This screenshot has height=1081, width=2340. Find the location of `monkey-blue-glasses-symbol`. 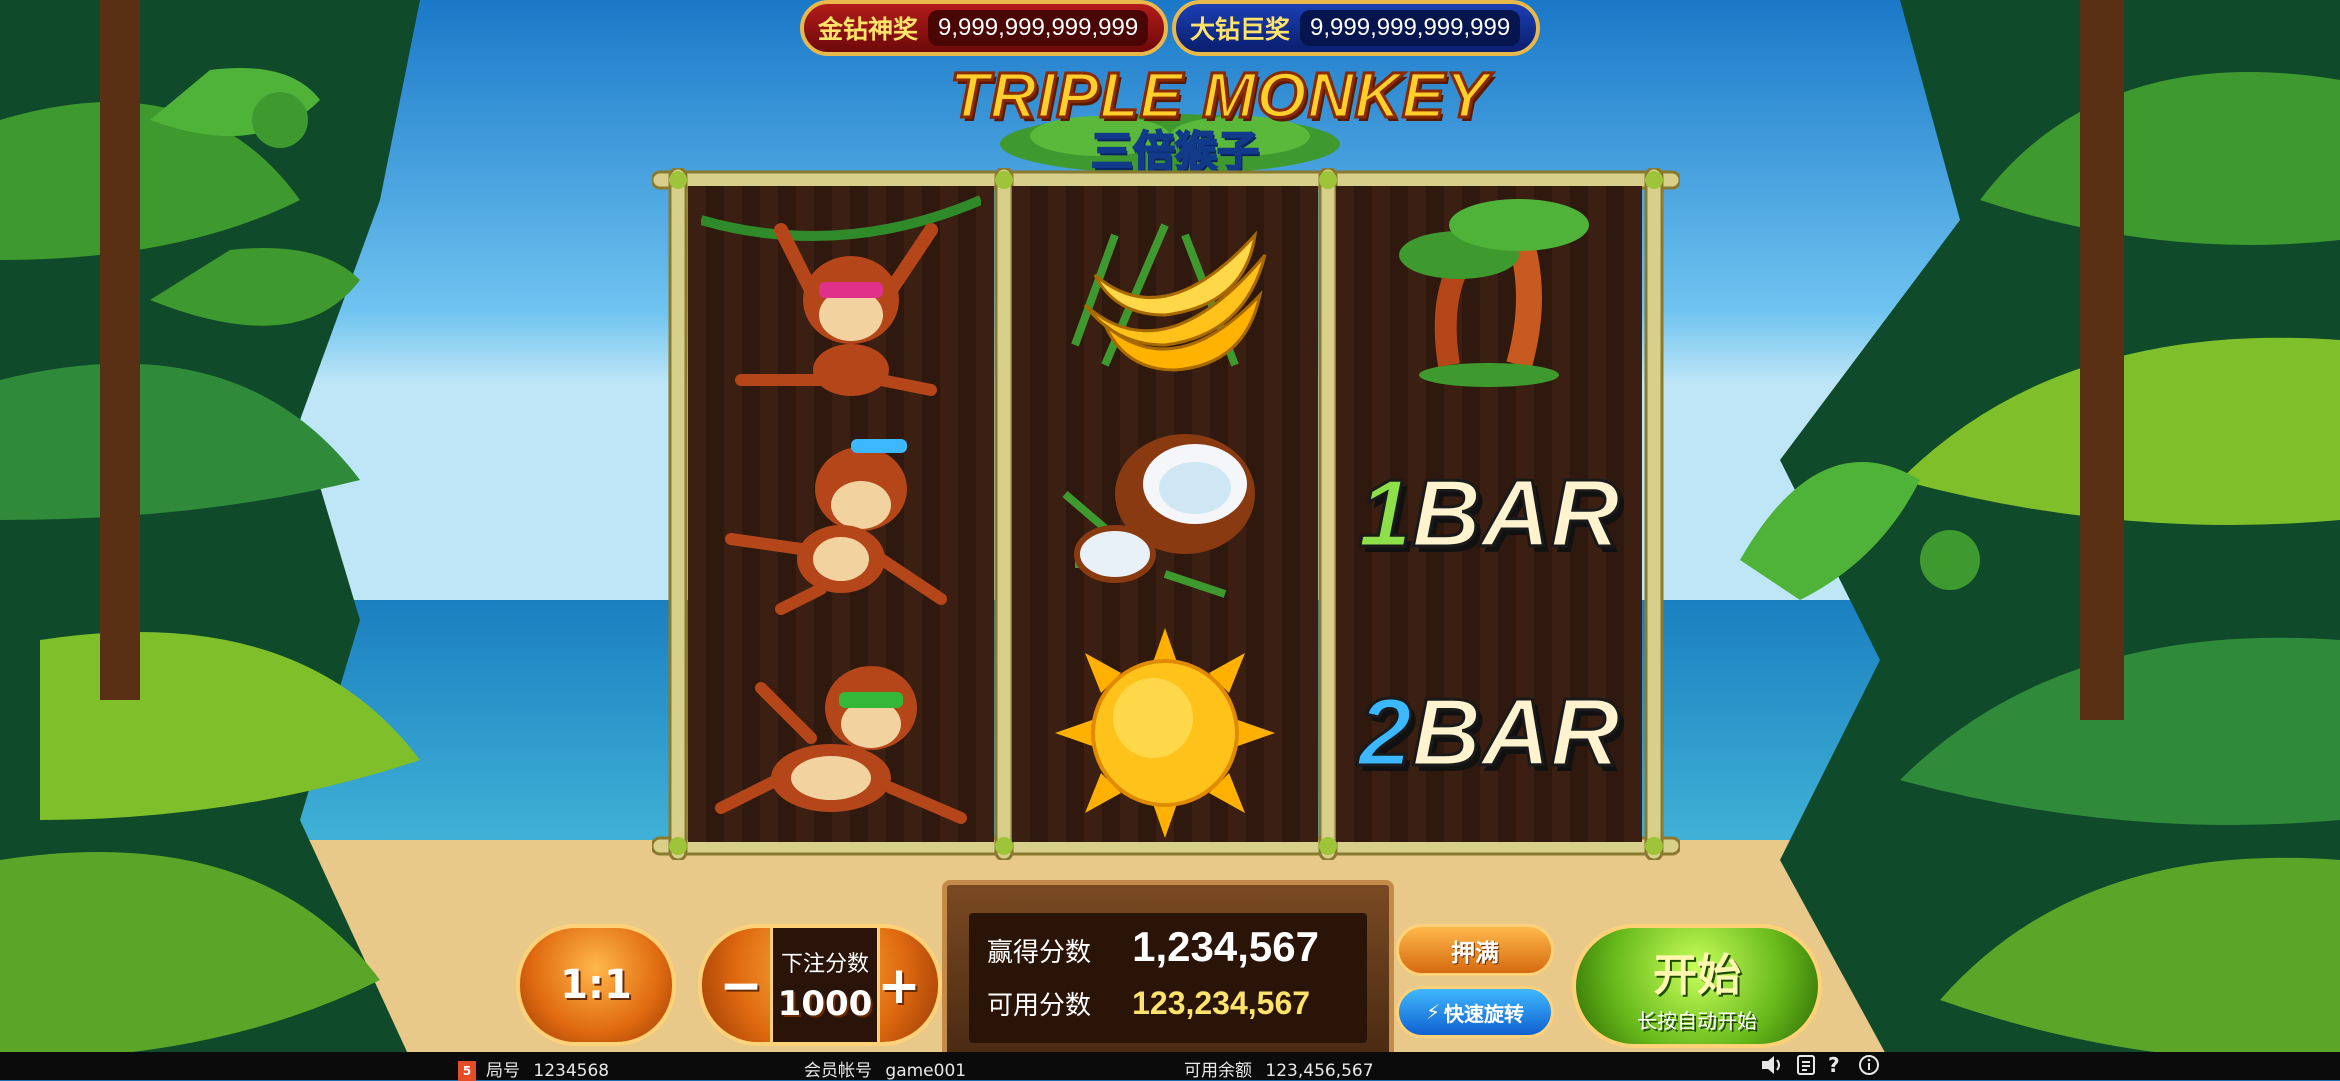

monkey-blue-glasses-symbol is located at coordinates (841, 514).